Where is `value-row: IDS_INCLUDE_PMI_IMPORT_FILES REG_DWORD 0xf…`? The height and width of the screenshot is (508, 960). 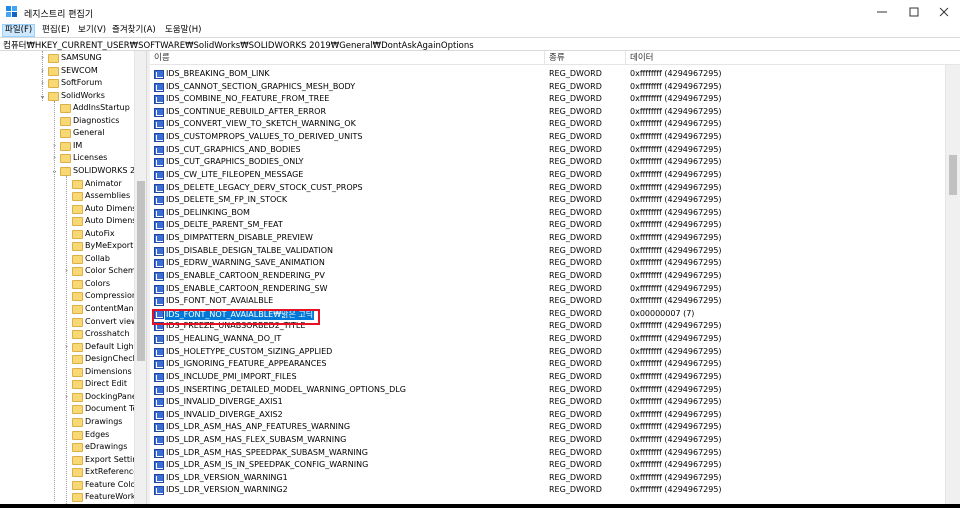
value-row: IDS_INCLUDE_PMI_IMPORT_FILES REG_DWORD 0xf… is located at coordinates (547, 377).